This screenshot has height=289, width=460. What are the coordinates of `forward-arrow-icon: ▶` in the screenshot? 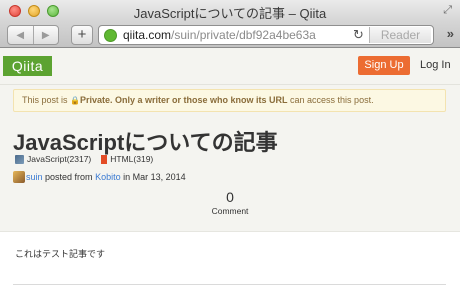 It's located at (45, 35).